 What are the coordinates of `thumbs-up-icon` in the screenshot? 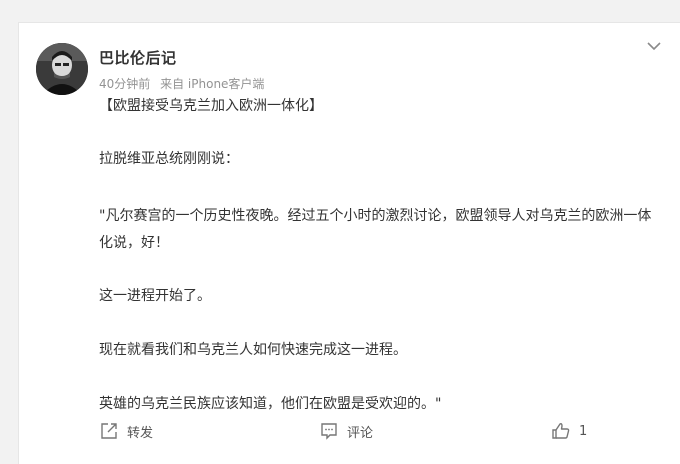 It's located at (561, 431).